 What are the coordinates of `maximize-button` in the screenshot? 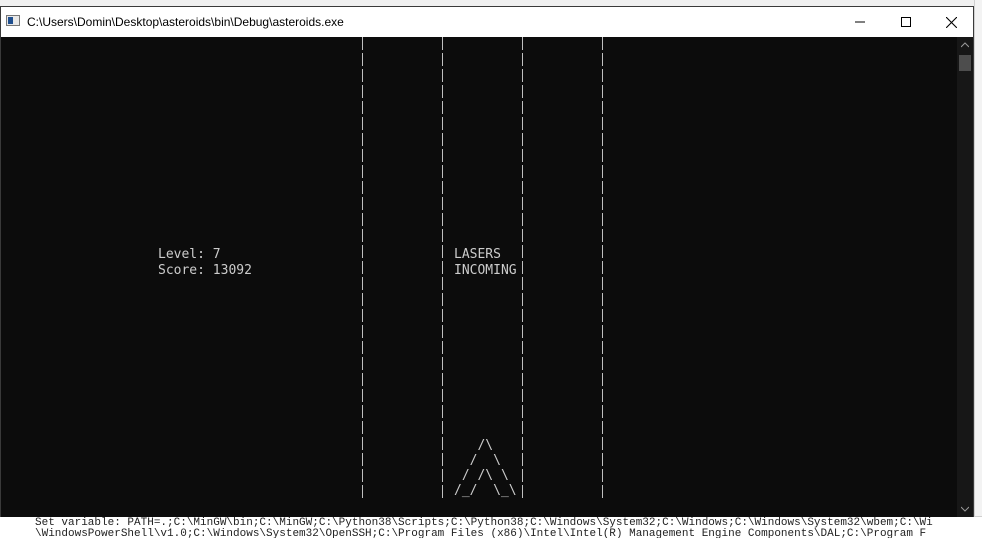 It's located at (906, 22).